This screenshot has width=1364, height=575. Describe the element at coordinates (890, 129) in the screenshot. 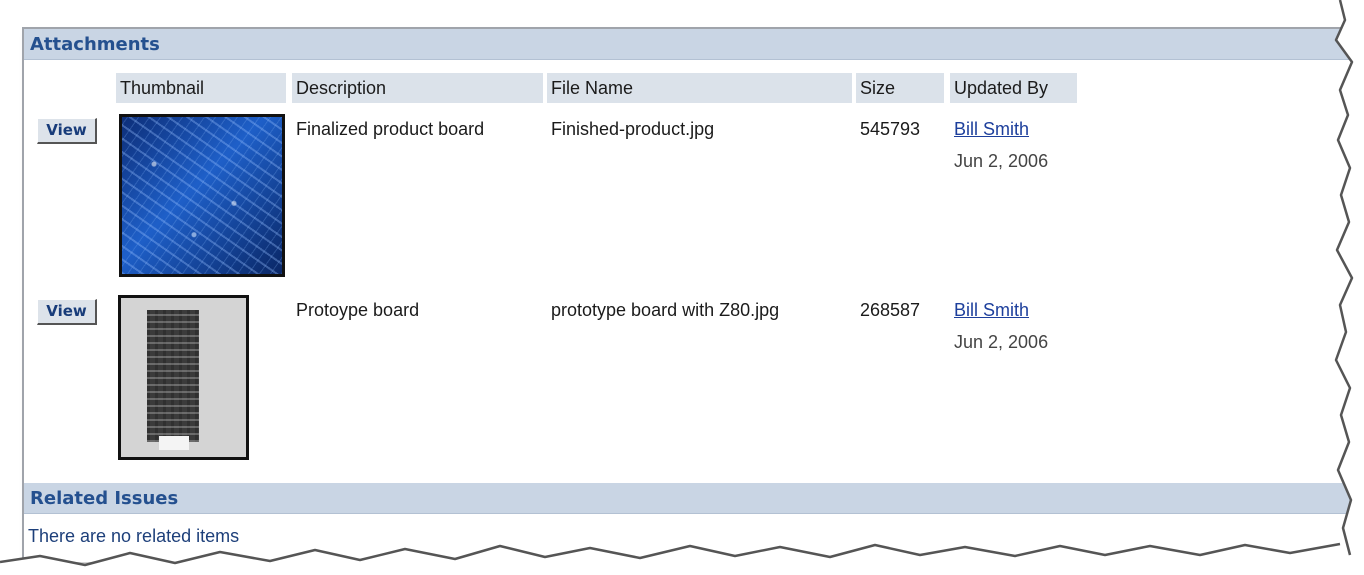

I see `attachment-size: 545793` at that location.